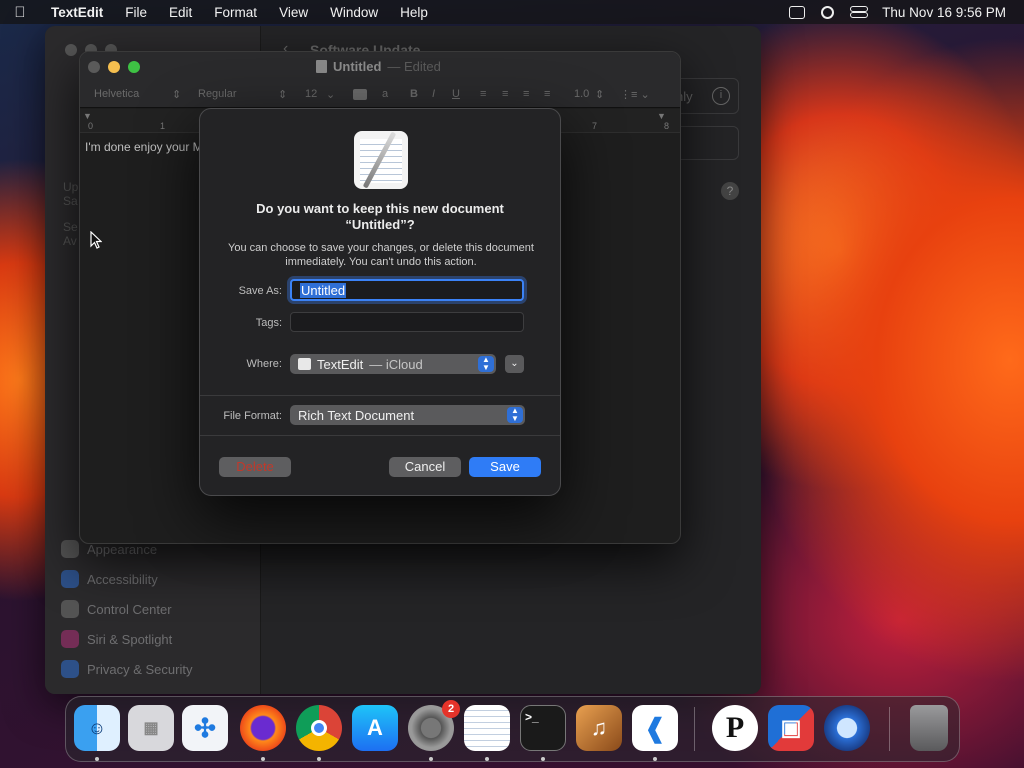  Describe the element at coordinates (414, 12) in the screenshot. I see `menu-help: Help` at that location.